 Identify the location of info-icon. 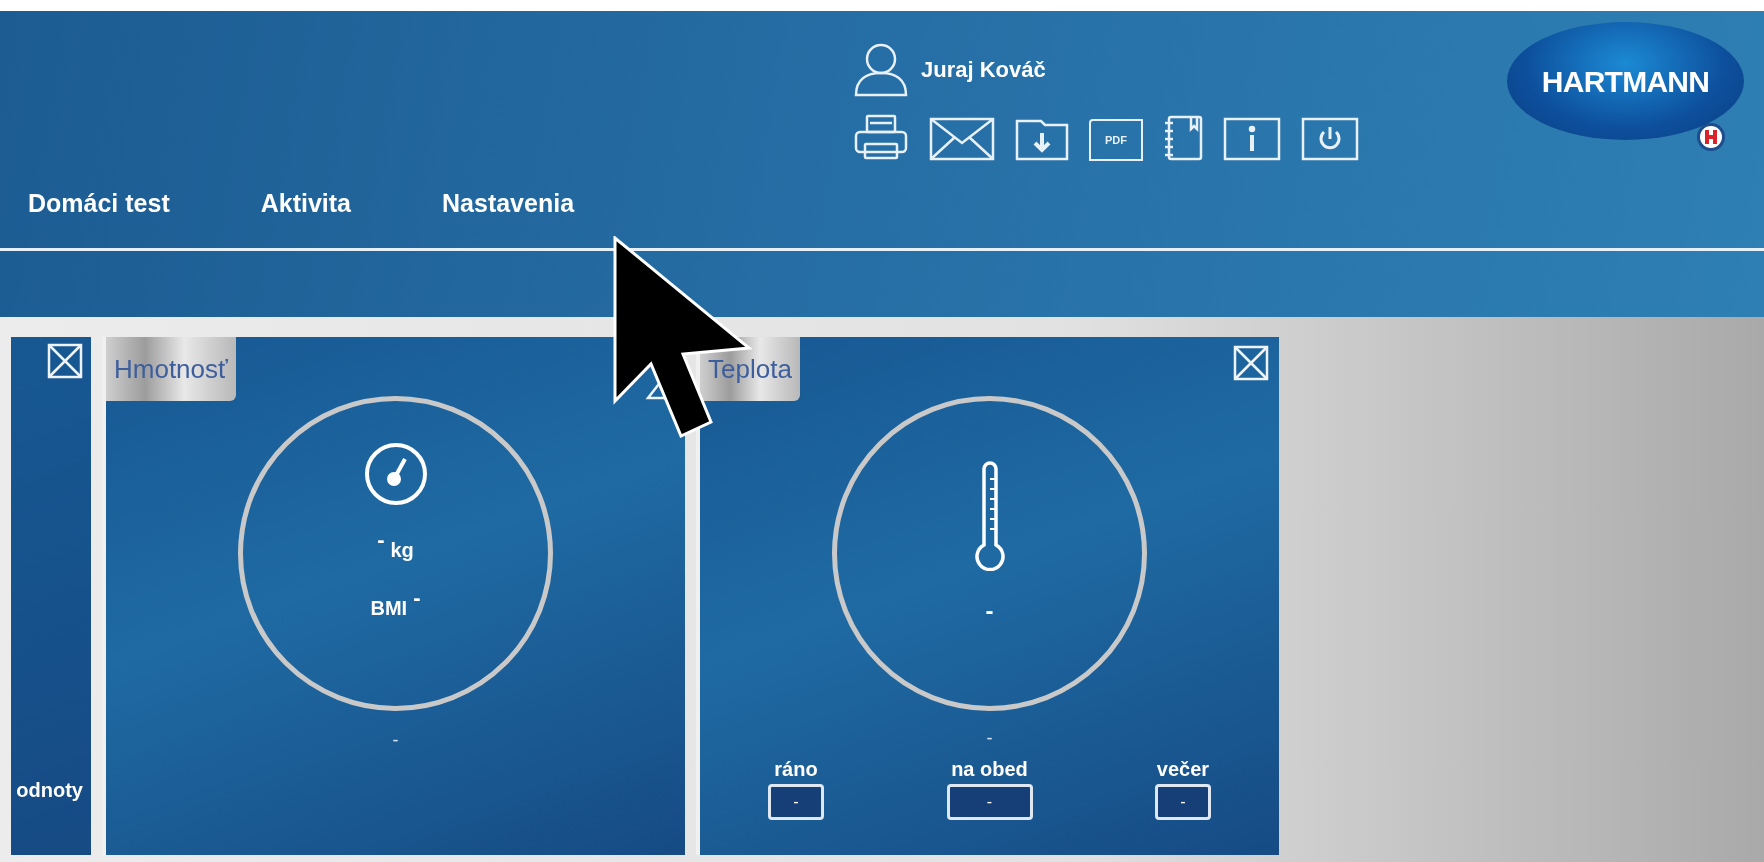
(1252, 139).